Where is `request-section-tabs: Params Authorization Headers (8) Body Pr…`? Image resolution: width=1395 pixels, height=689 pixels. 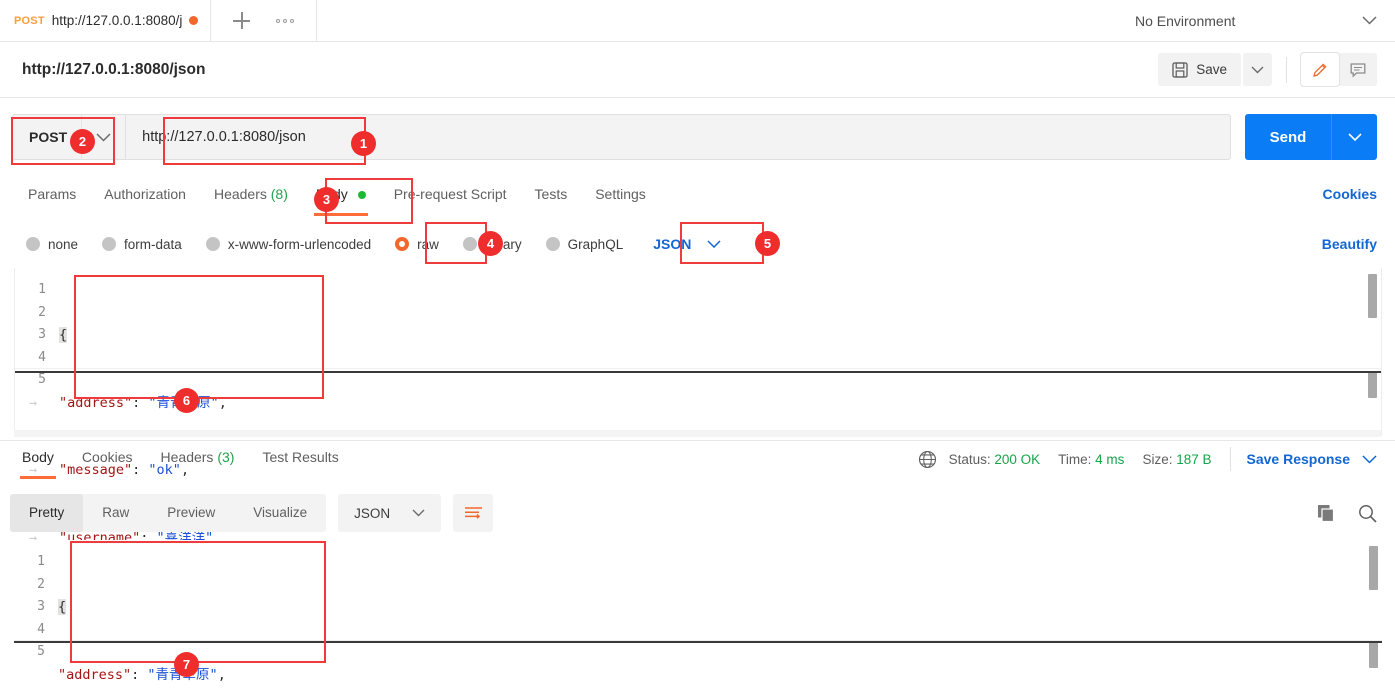 request-section-tabs: Params Authorization Headers (8) Body Pr… is located at coordinates (697, 198).